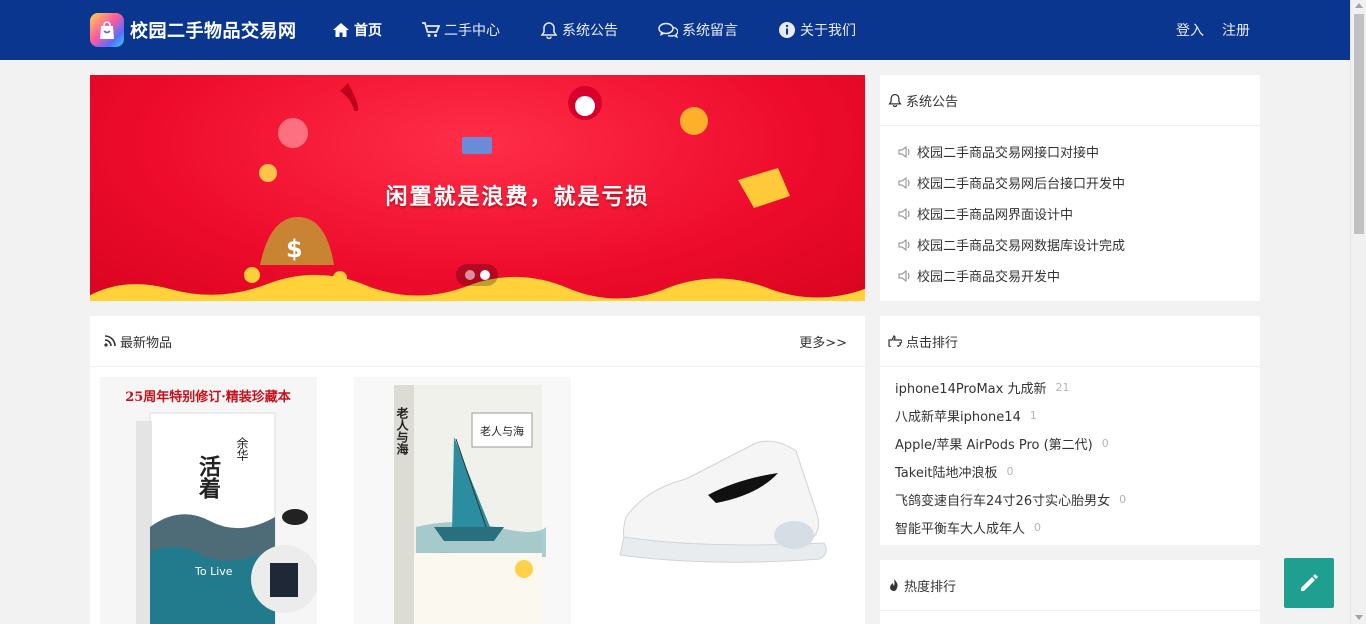  Describe the element at coordinates (1070, 585) in the screenshot. I see `hot-rank-header: 热度排行` at that location.